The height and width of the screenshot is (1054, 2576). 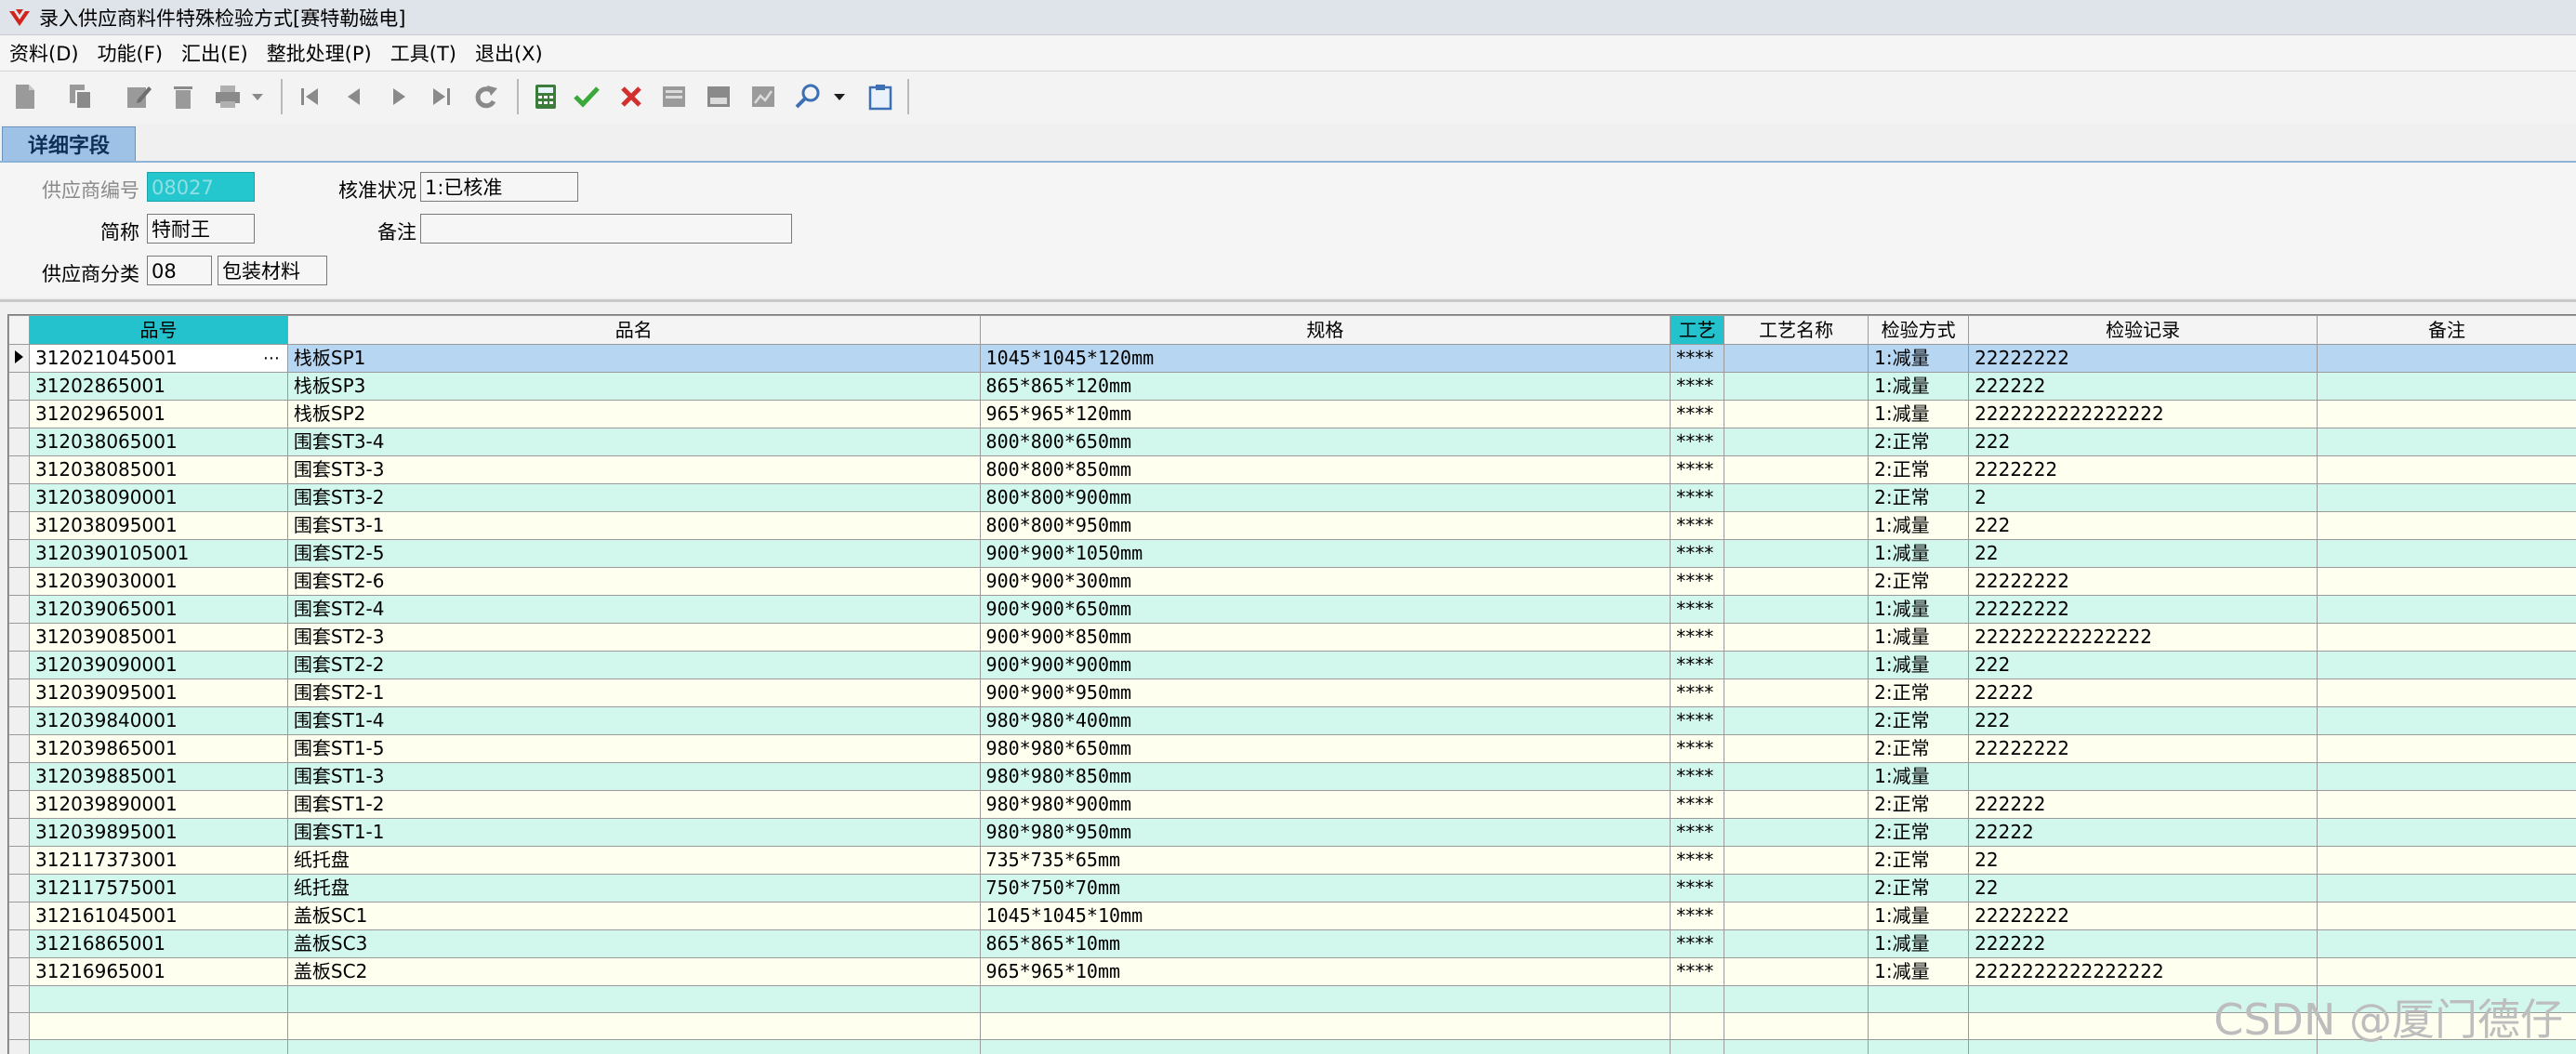 I want to click on cell-inspection-record: 222, so click(x=2143, y=526).